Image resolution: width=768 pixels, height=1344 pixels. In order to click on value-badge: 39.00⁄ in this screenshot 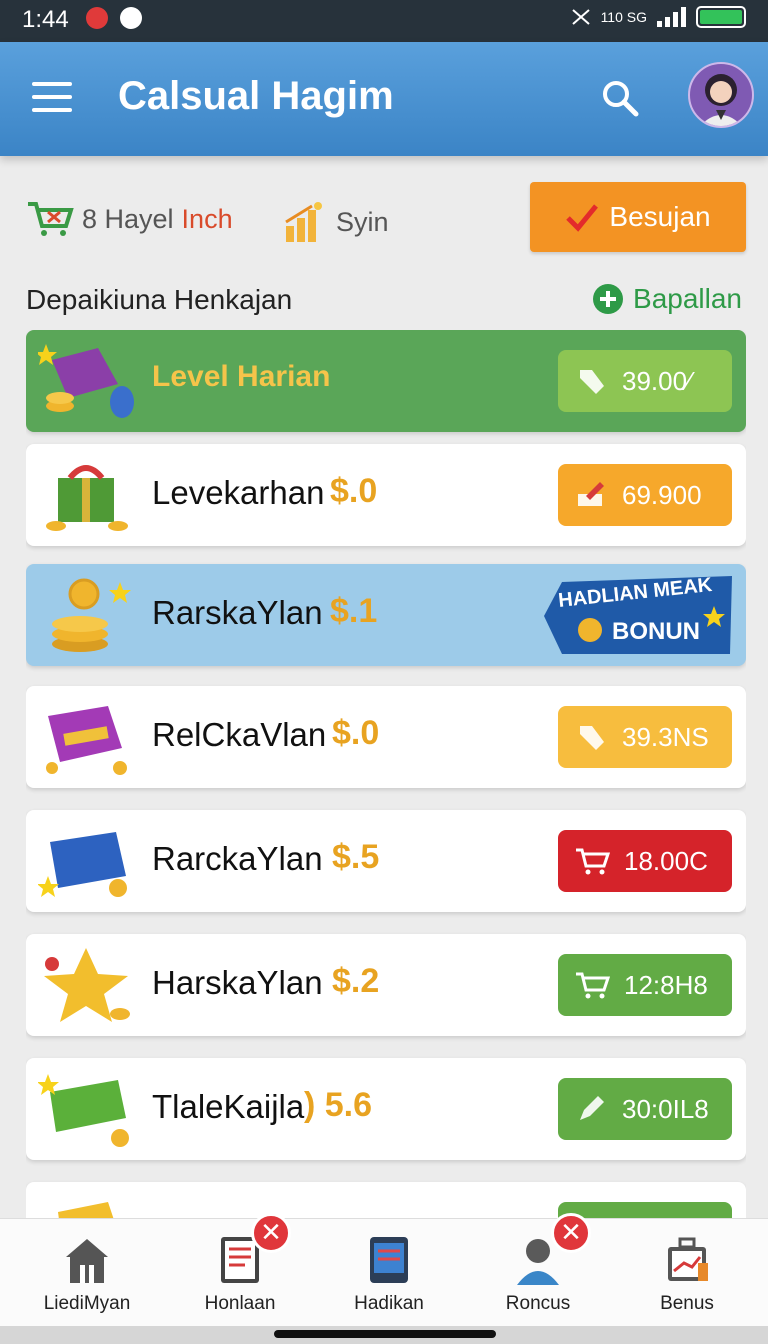, I will do `click(645, 381)`.